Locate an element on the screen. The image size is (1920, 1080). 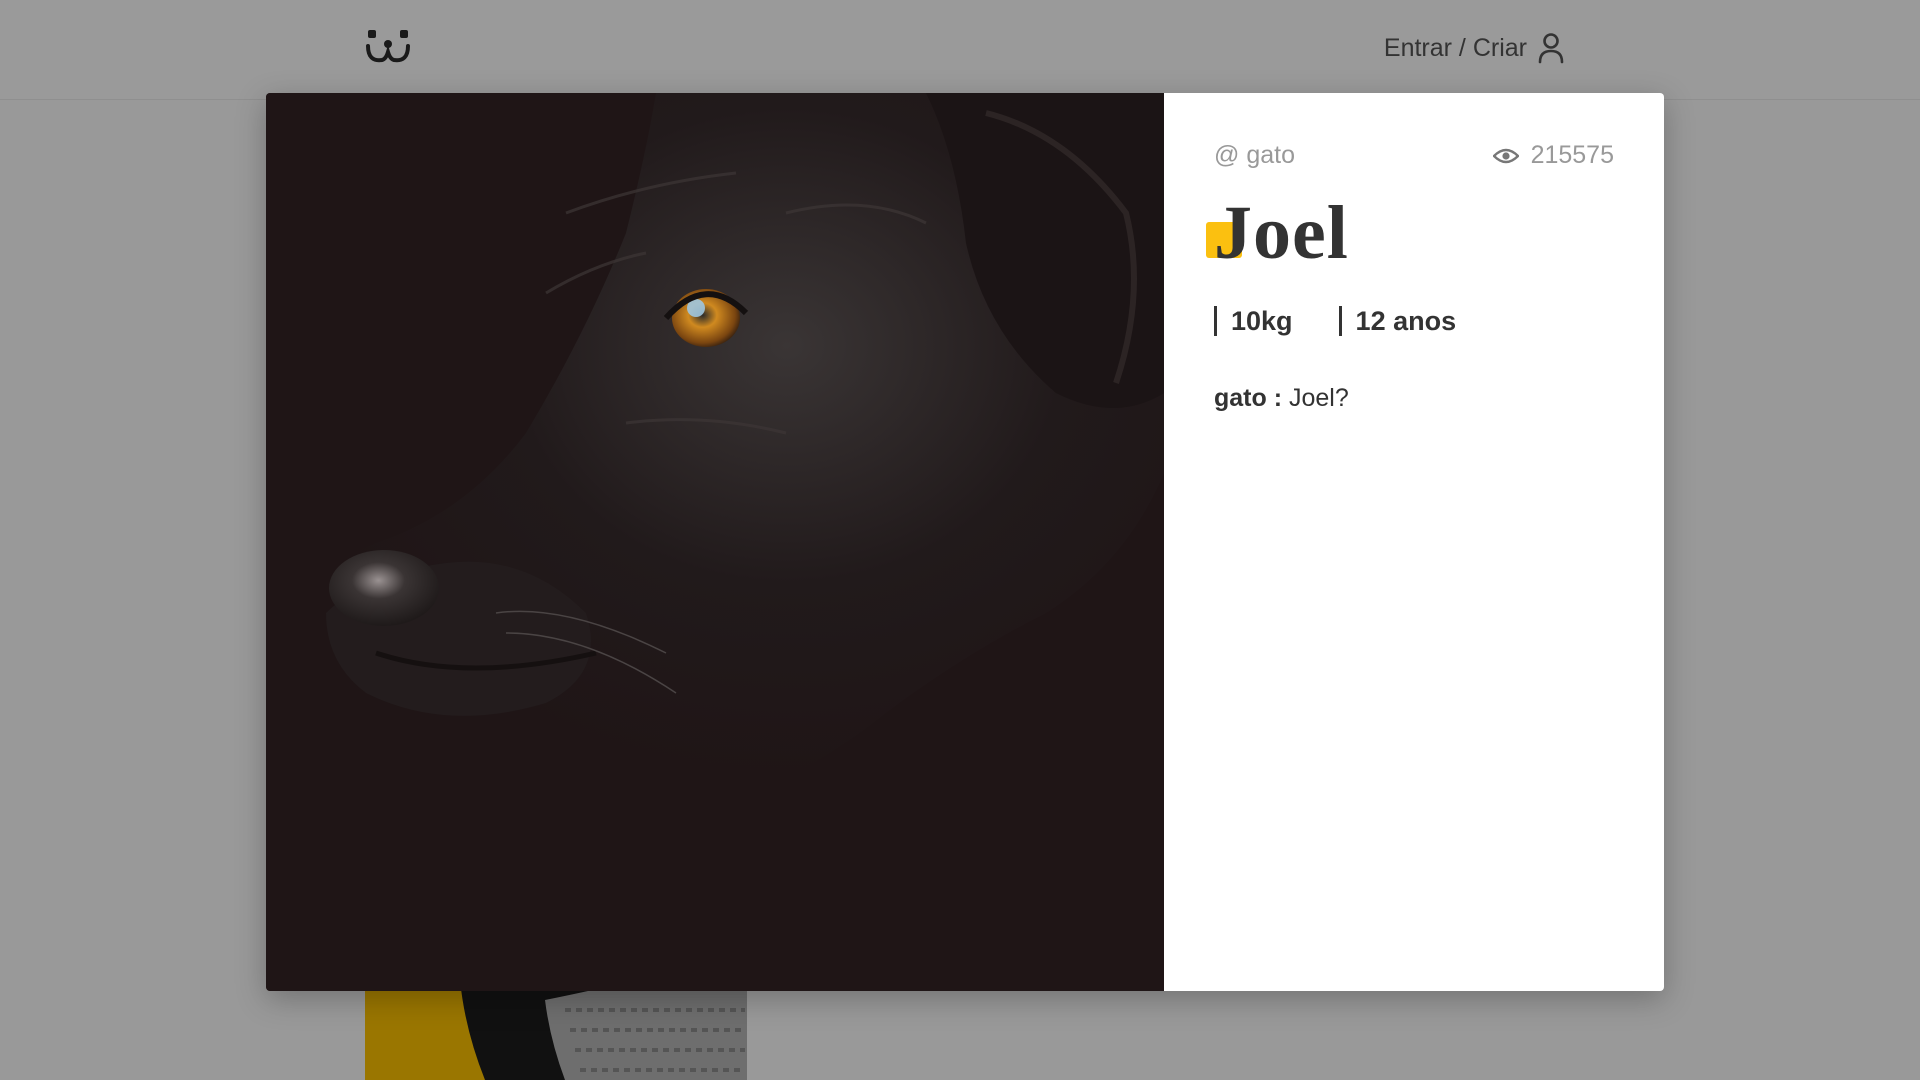
comment-text: Joel? is located at coordinates (1315, 398).